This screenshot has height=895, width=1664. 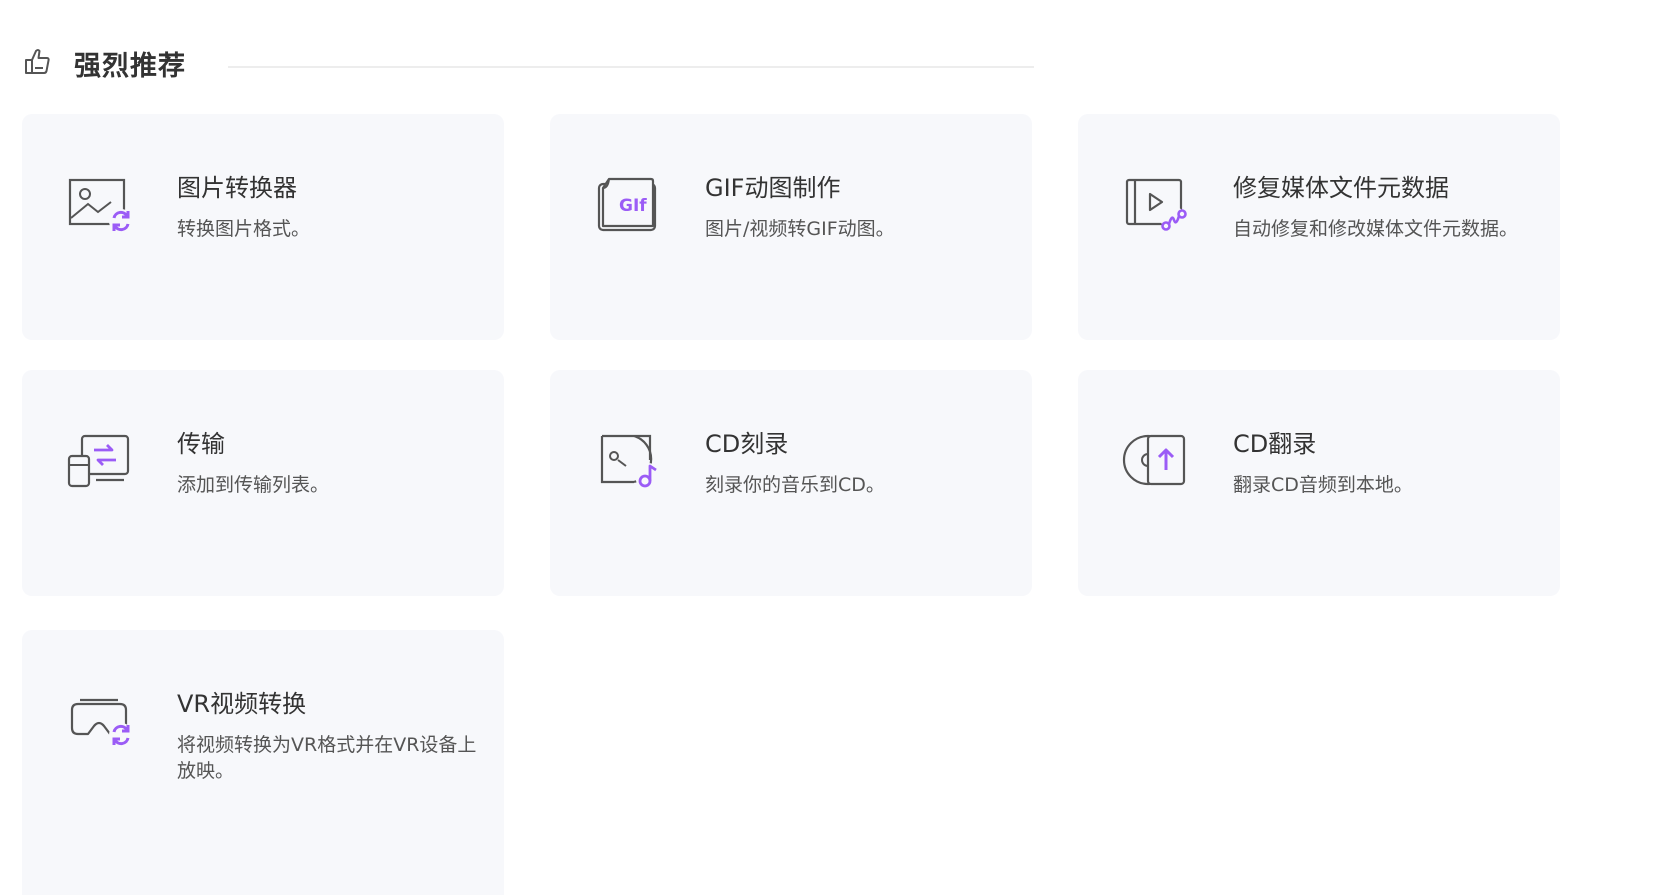 I want to click on tool-card-transfer: 传输 添加到传输列表。, so click(x=263, y=483).